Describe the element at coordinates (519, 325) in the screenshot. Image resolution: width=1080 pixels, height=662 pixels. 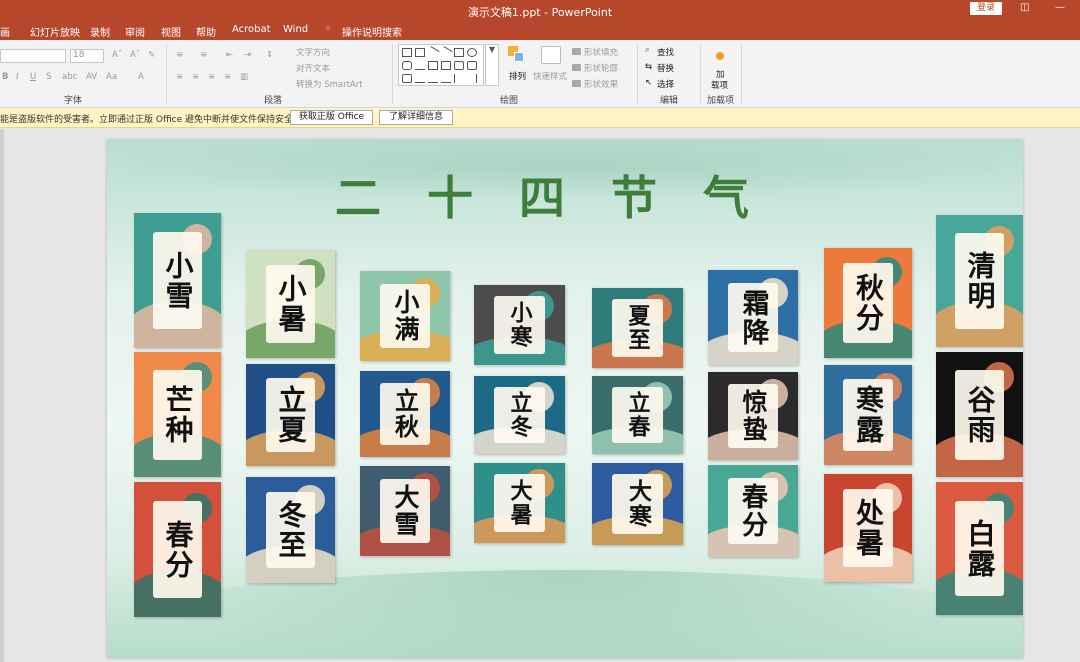
I see `solar-term-card: 小寒` at that location.